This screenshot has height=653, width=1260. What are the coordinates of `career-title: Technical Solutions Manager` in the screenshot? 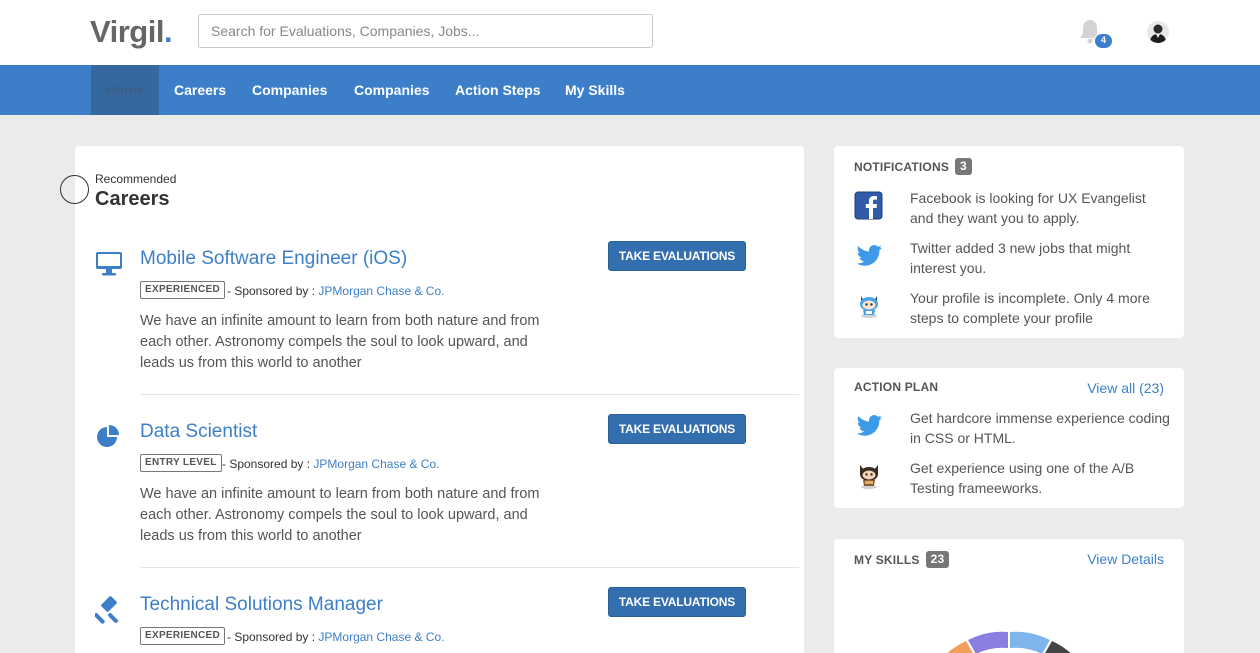 It's located at (261, 605).